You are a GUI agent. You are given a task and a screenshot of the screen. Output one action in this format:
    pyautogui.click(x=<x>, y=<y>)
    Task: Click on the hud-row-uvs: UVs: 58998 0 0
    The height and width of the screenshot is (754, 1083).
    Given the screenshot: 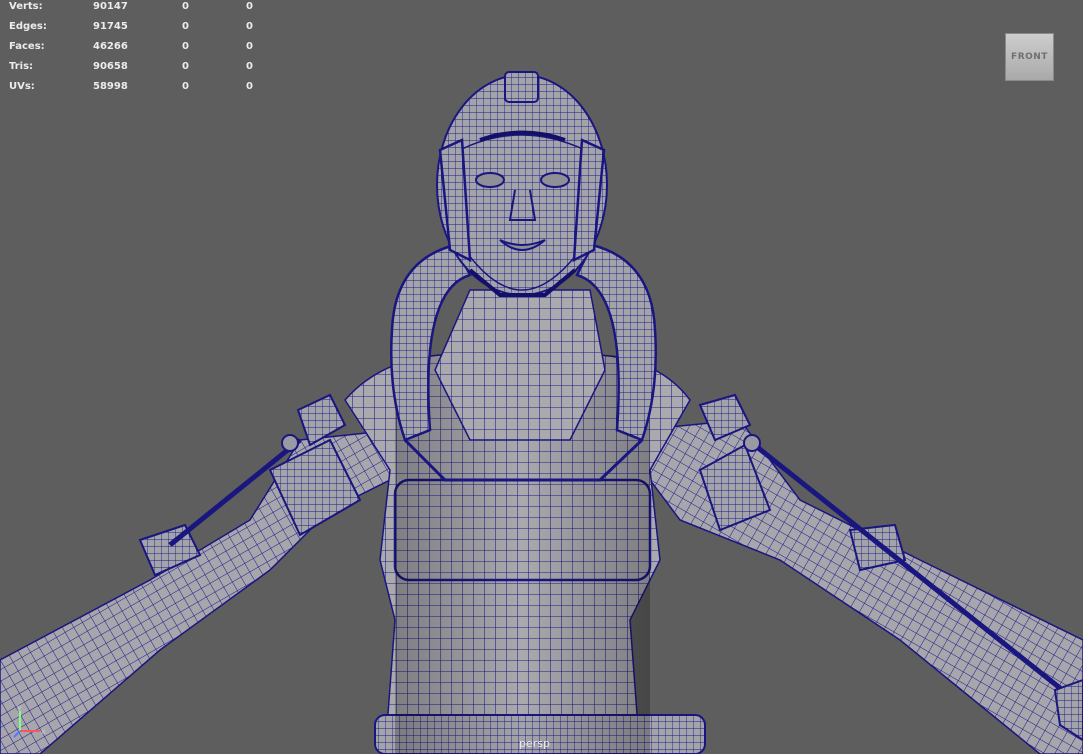 What is the action you would take?
    pyautogui.click(x=130, y=90)
    